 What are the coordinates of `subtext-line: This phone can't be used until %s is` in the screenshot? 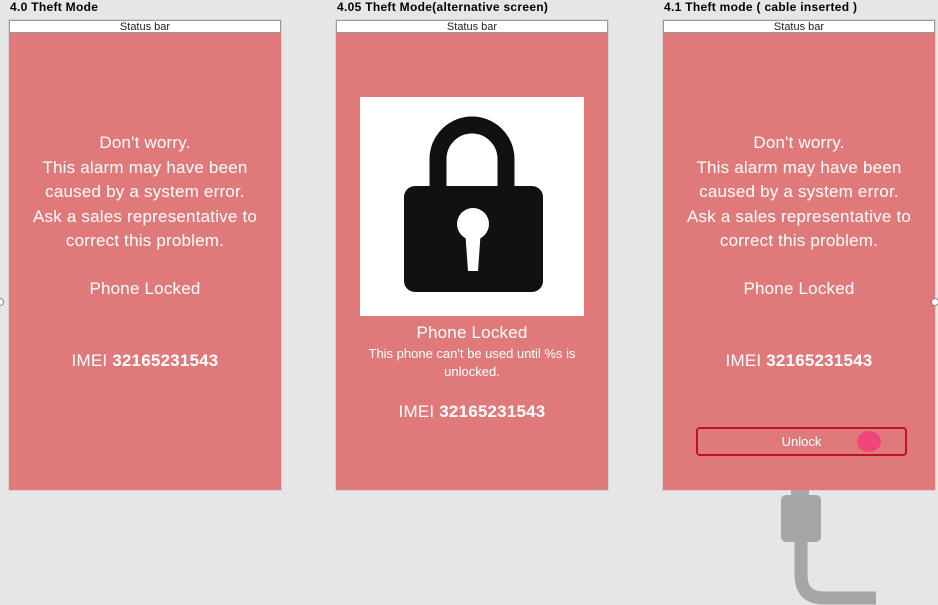 It's located at (472, 353).